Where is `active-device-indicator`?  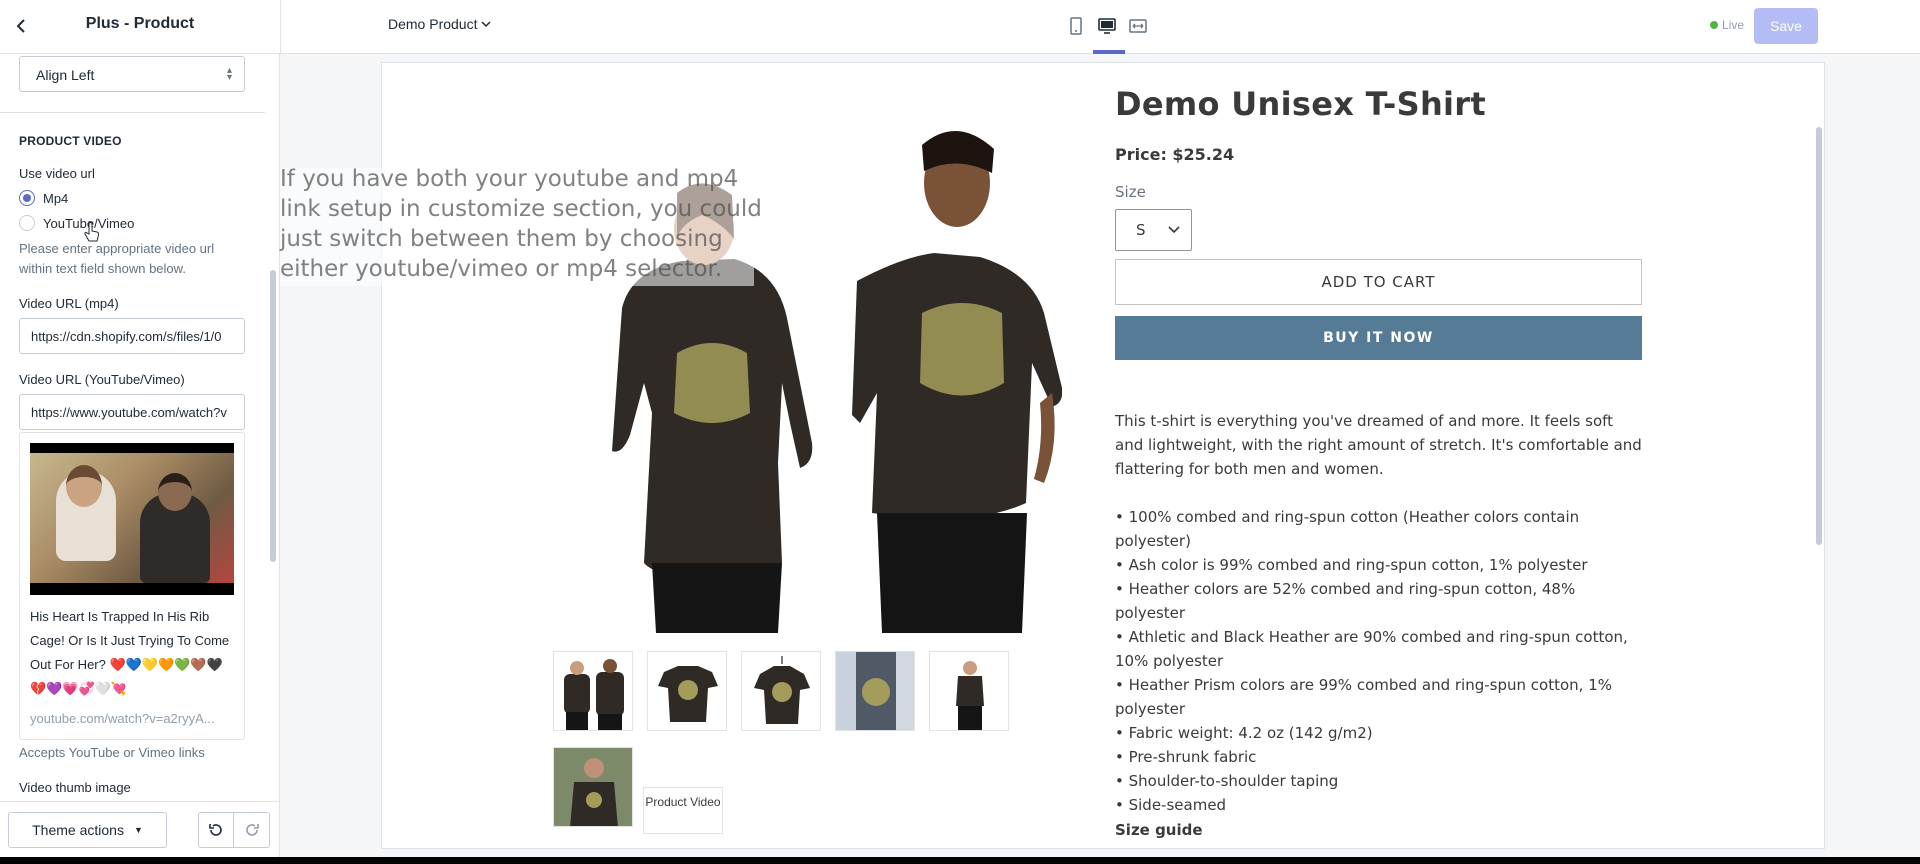
active-device-indicator is located at coordinates (1109, 52).